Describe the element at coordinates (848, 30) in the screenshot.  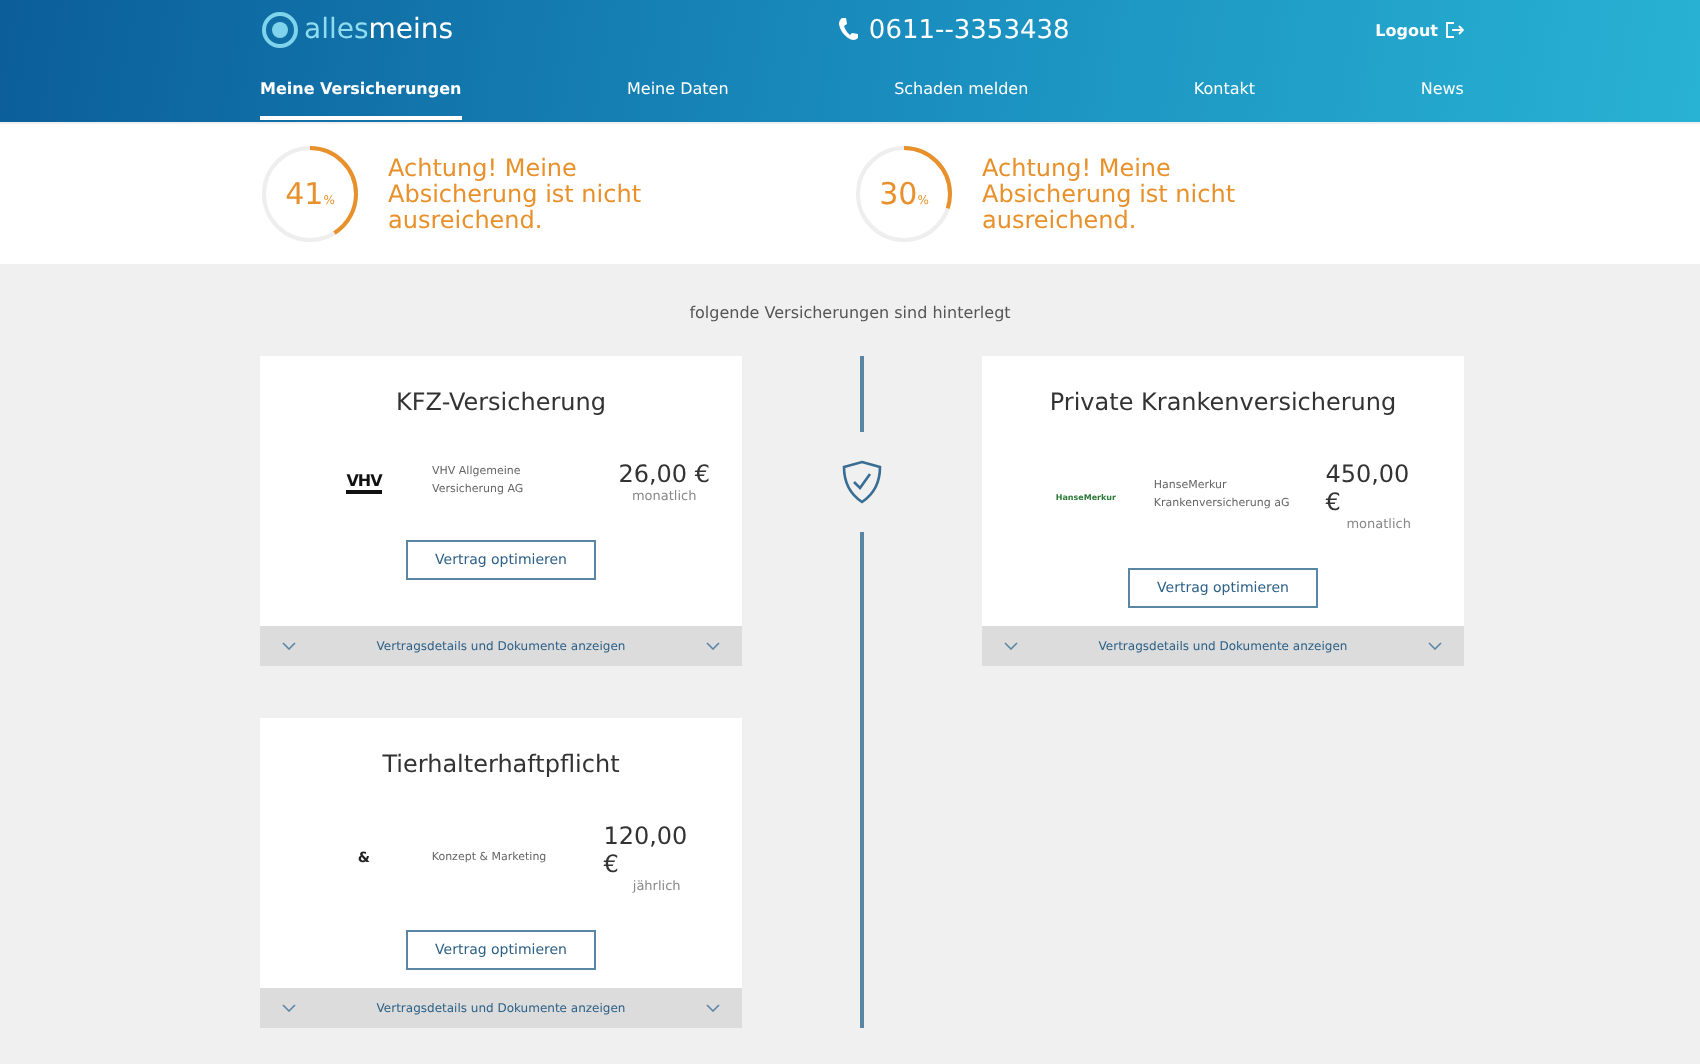
I see `phone-icon` at that location.